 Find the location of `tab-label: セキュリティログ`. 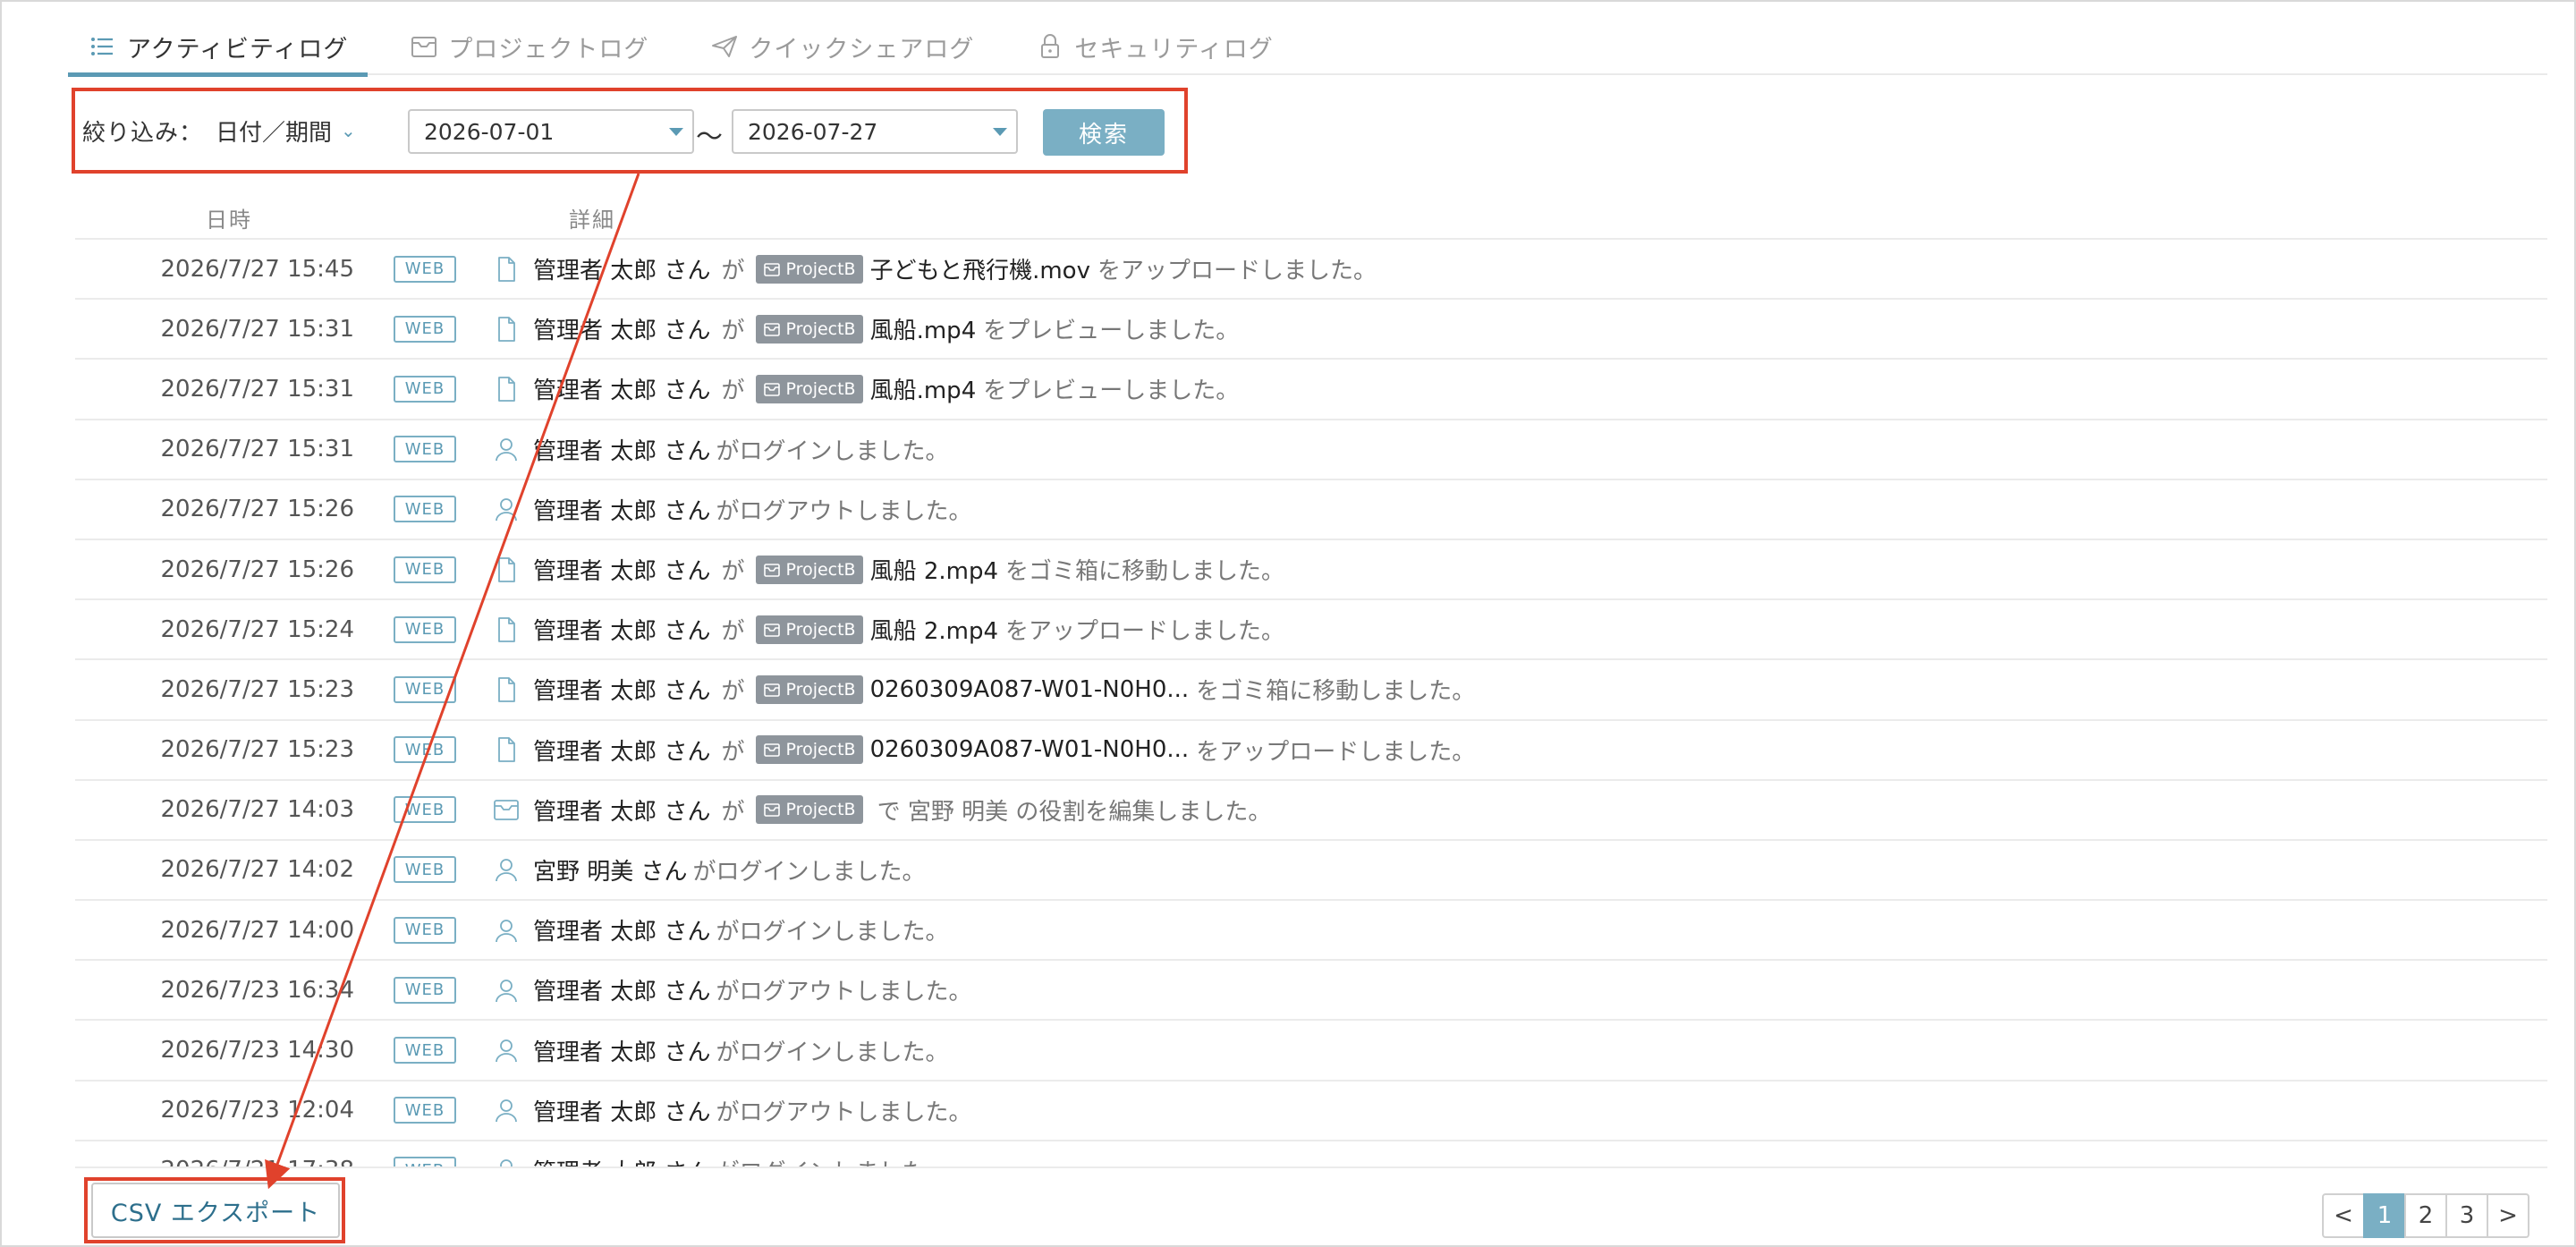

tab-label: セキュリティログ is located at coordinates (1174, 49).